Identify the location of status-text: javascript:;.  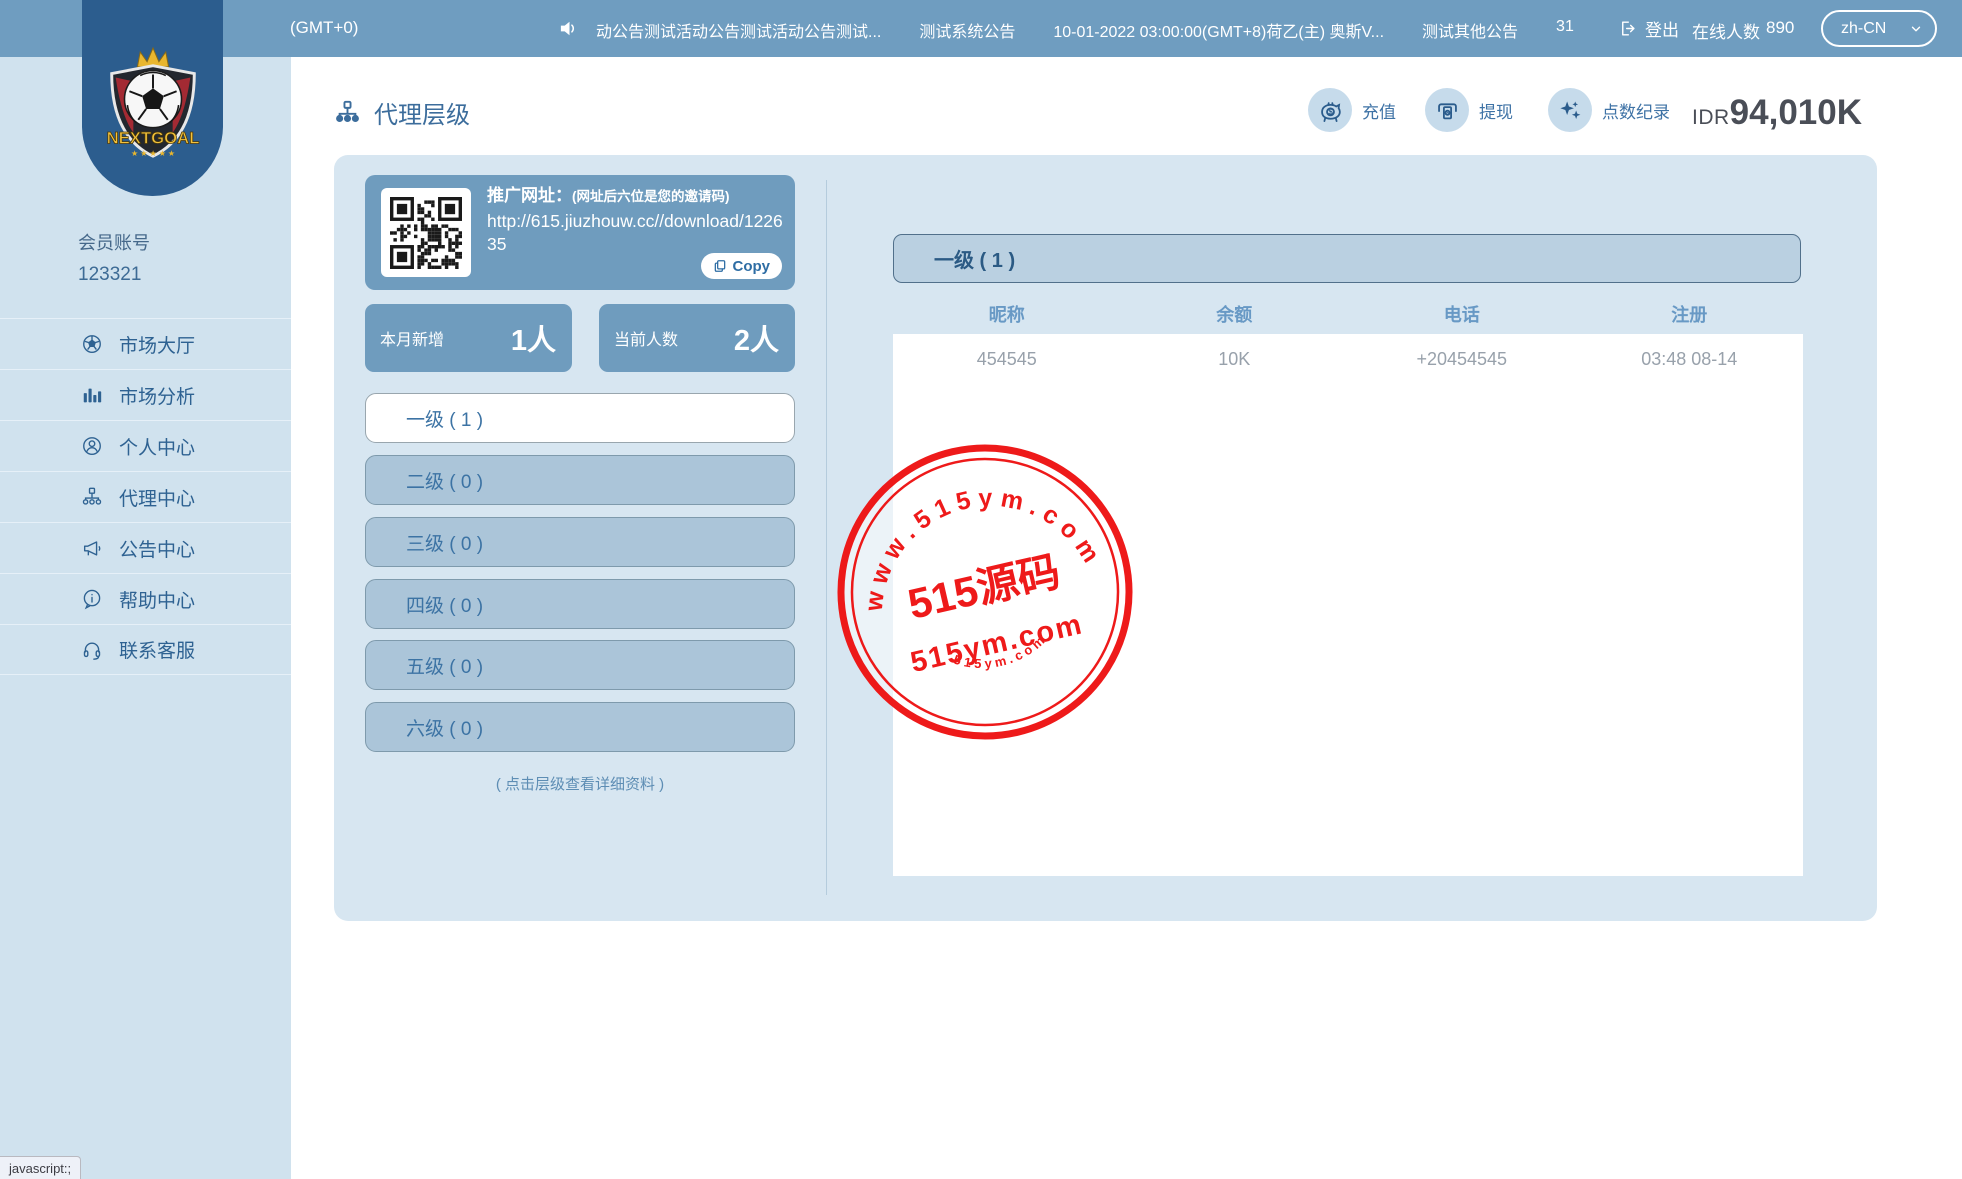
(40, 1168).